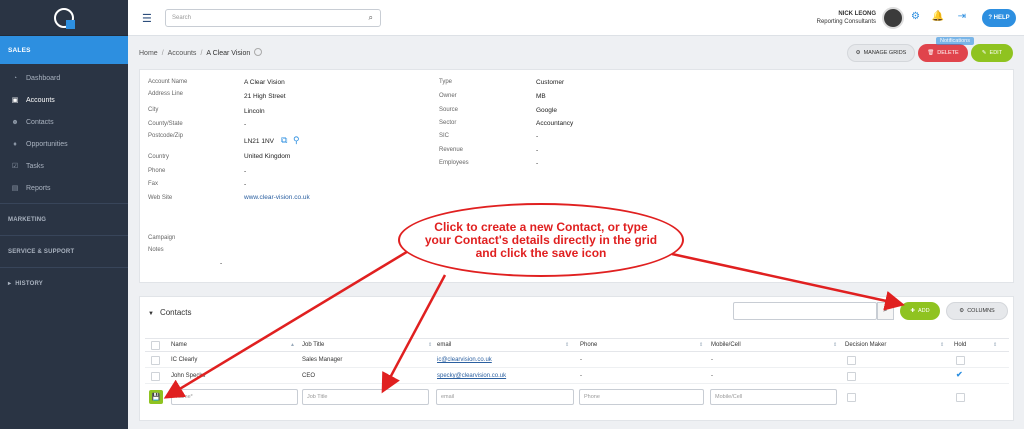  I want to click on hold-check-icon: ✔, so click(959, 374).